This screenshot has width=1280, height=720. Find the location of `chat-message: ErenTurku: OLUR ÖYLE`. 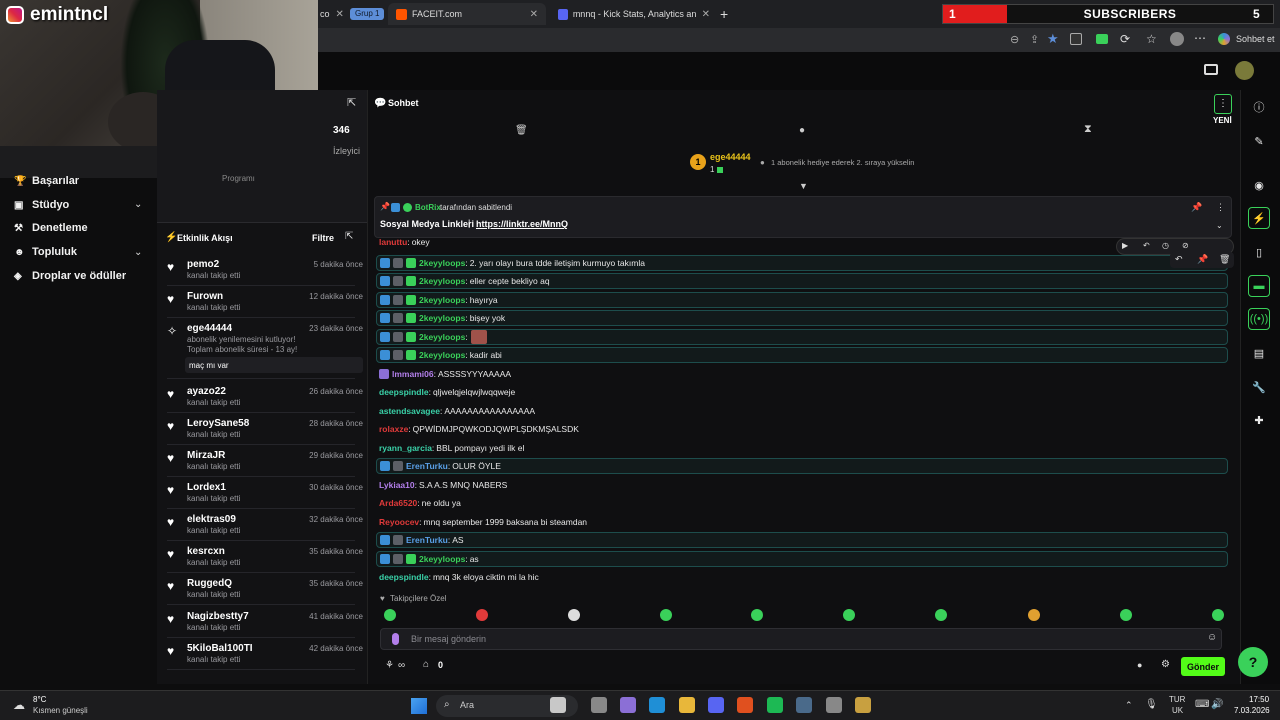

chat-message: ErenTurku: OLUR ÖYLE is located at coordinates (802, 466).